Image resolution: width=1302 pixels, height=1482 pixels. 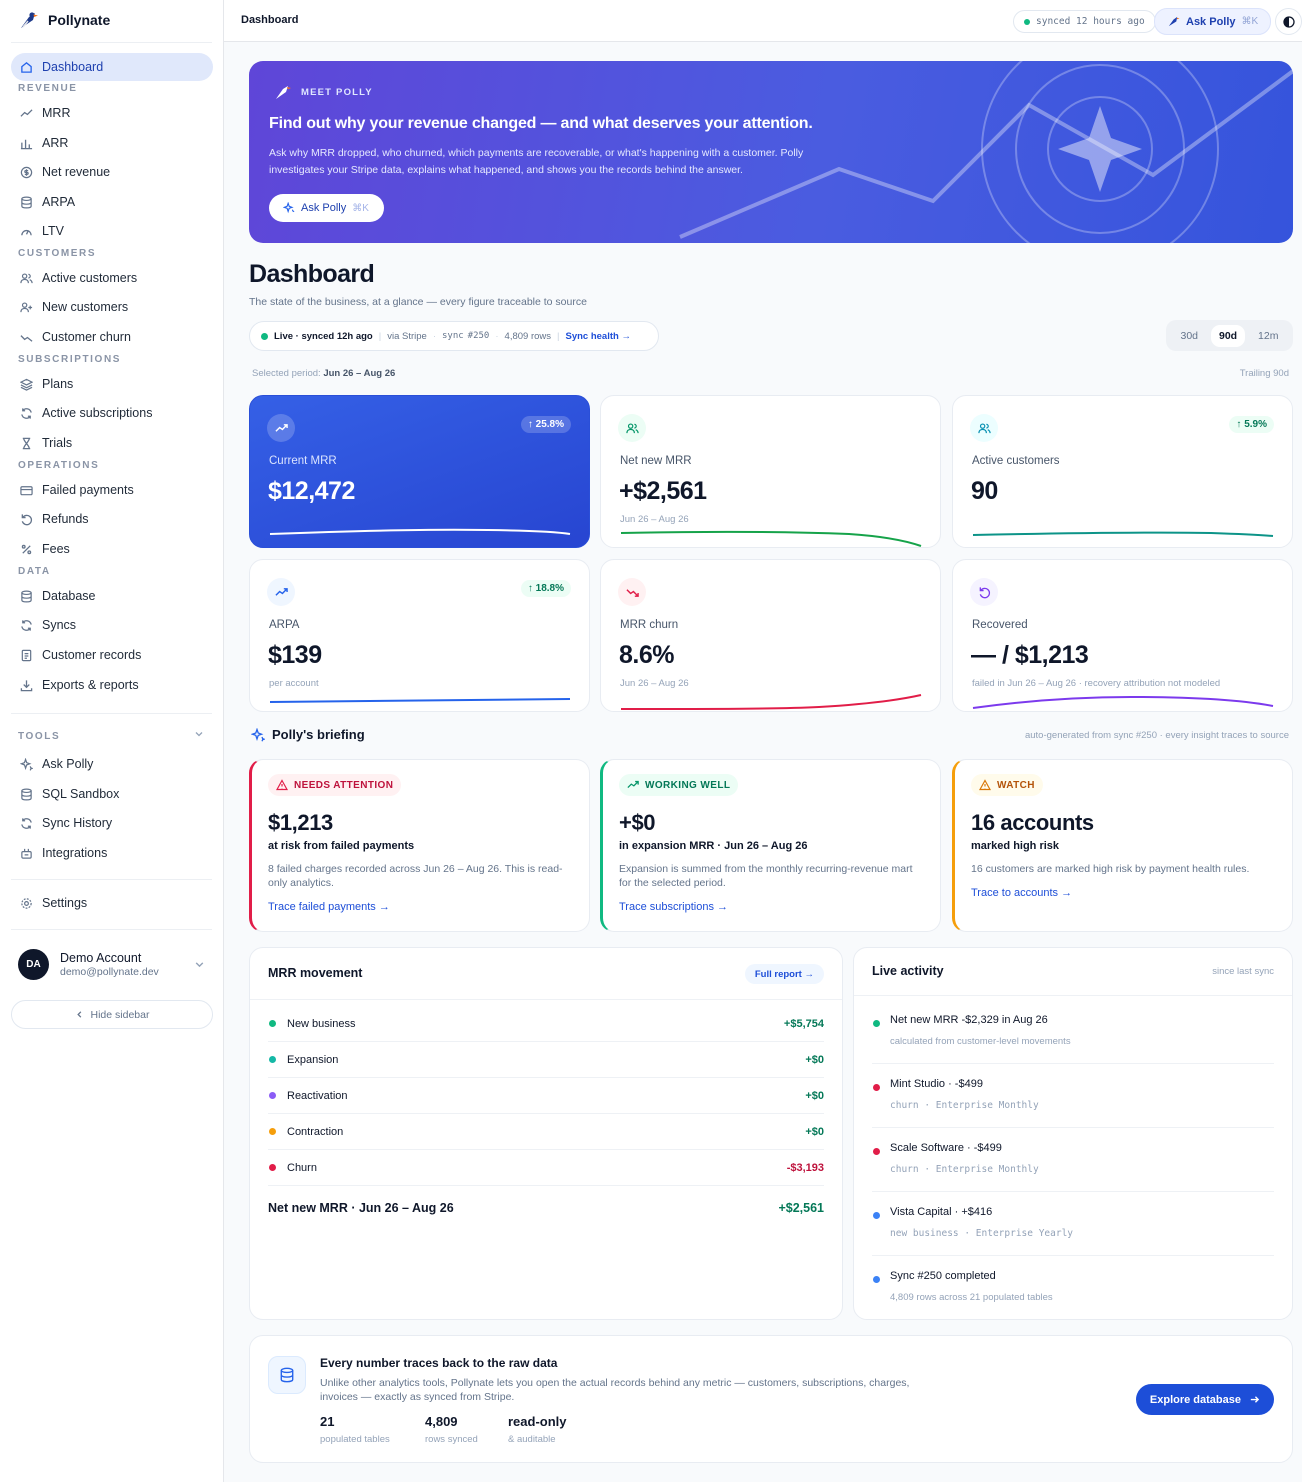 What do you see at coordinates (303, 461) in the screenshot?
I see `kpi-label: Current MRR` at bounding box center [303, 461].